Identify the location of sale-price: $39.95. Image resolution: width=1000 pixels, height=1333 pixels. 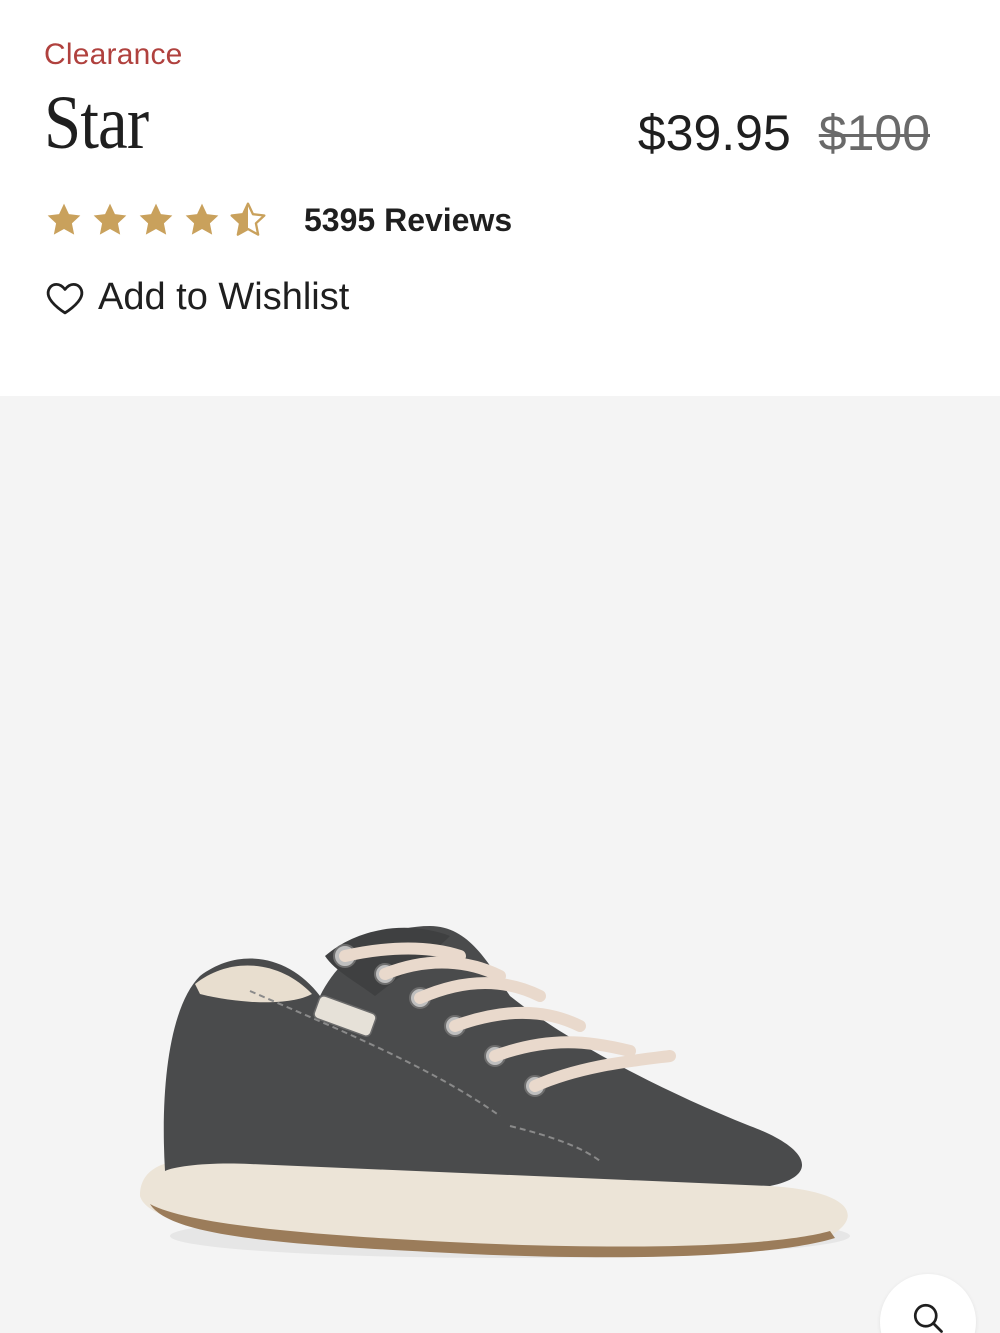
(714, 133).